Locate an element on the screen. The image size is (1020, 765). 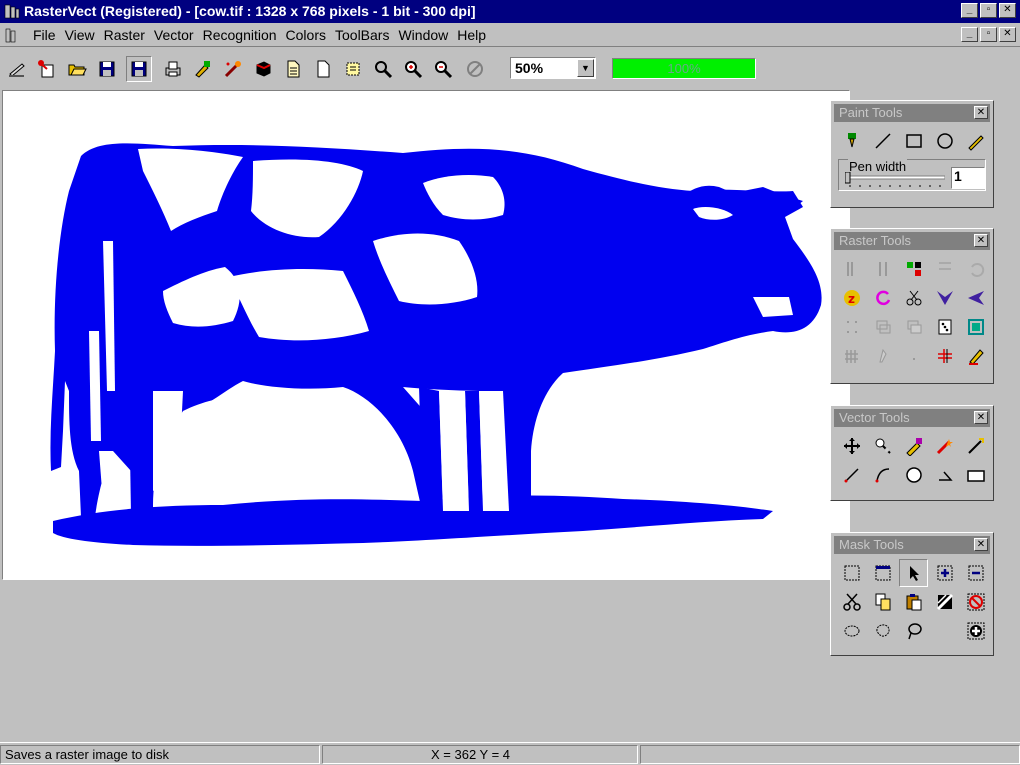
dot-icon is located at coordinates (913, 356).